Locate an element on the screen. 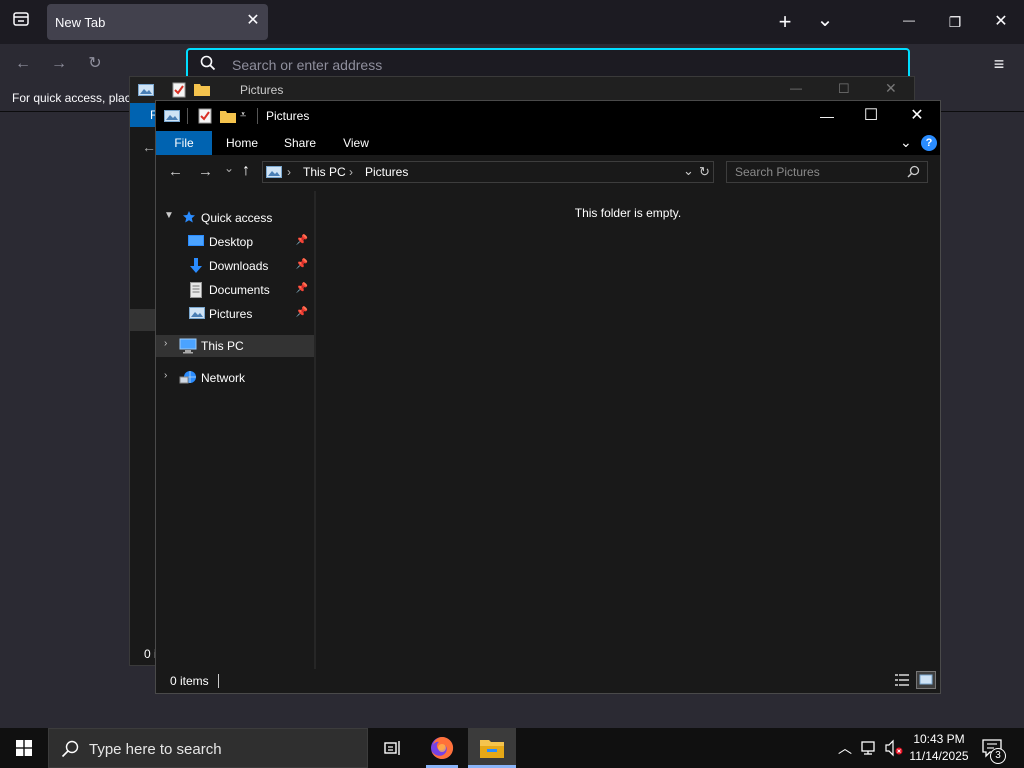 The width and height of the screenshot is (1024, 768). navigation-pane: ▼ Quick access Desktop 📌 Downloads 📌 Doc is located at coordinates (235, 430).